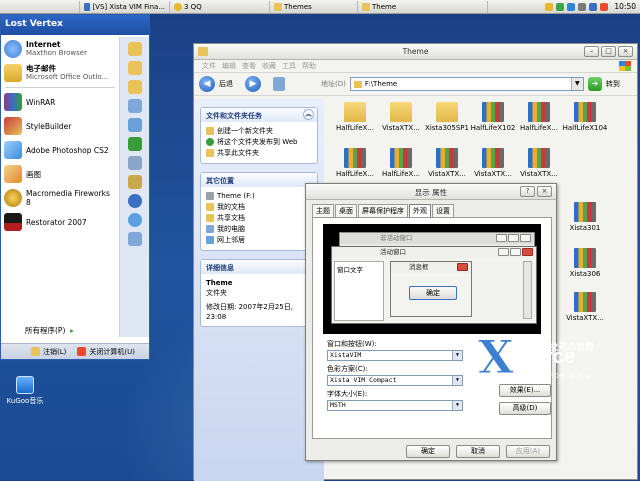 The image size is (640, 481). I want to click on explorer-titlebar: Theme – □ ×, so click(415, 52).